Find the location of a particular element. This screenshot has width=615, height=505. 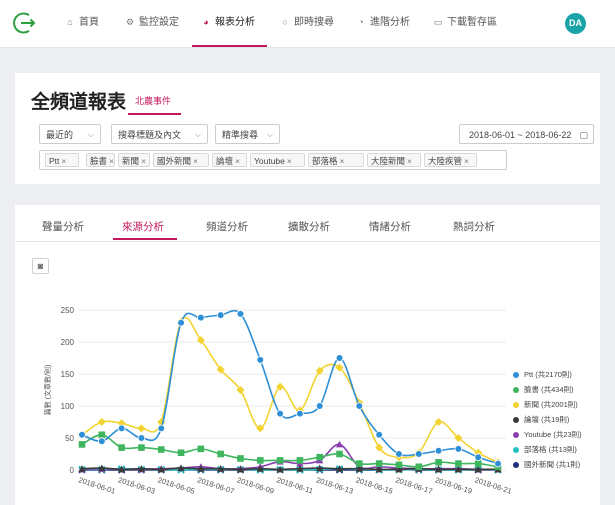

x-tick-label: 2018-06-11 is located at coordinates (294, 485).